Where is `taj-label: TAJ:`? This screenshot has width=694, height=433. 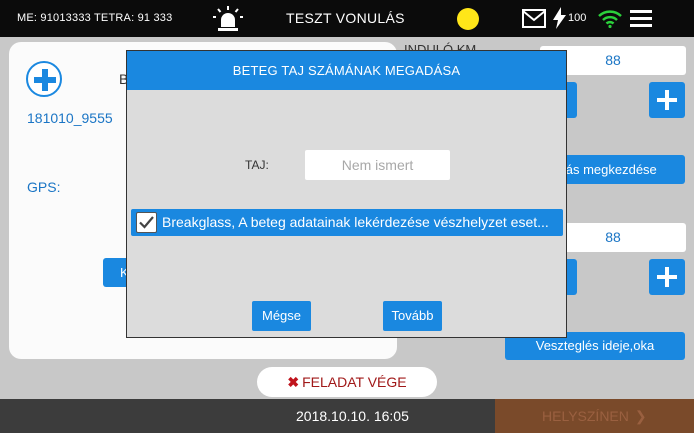 taj-label: TAJ: is located at coordinates (257, 165).